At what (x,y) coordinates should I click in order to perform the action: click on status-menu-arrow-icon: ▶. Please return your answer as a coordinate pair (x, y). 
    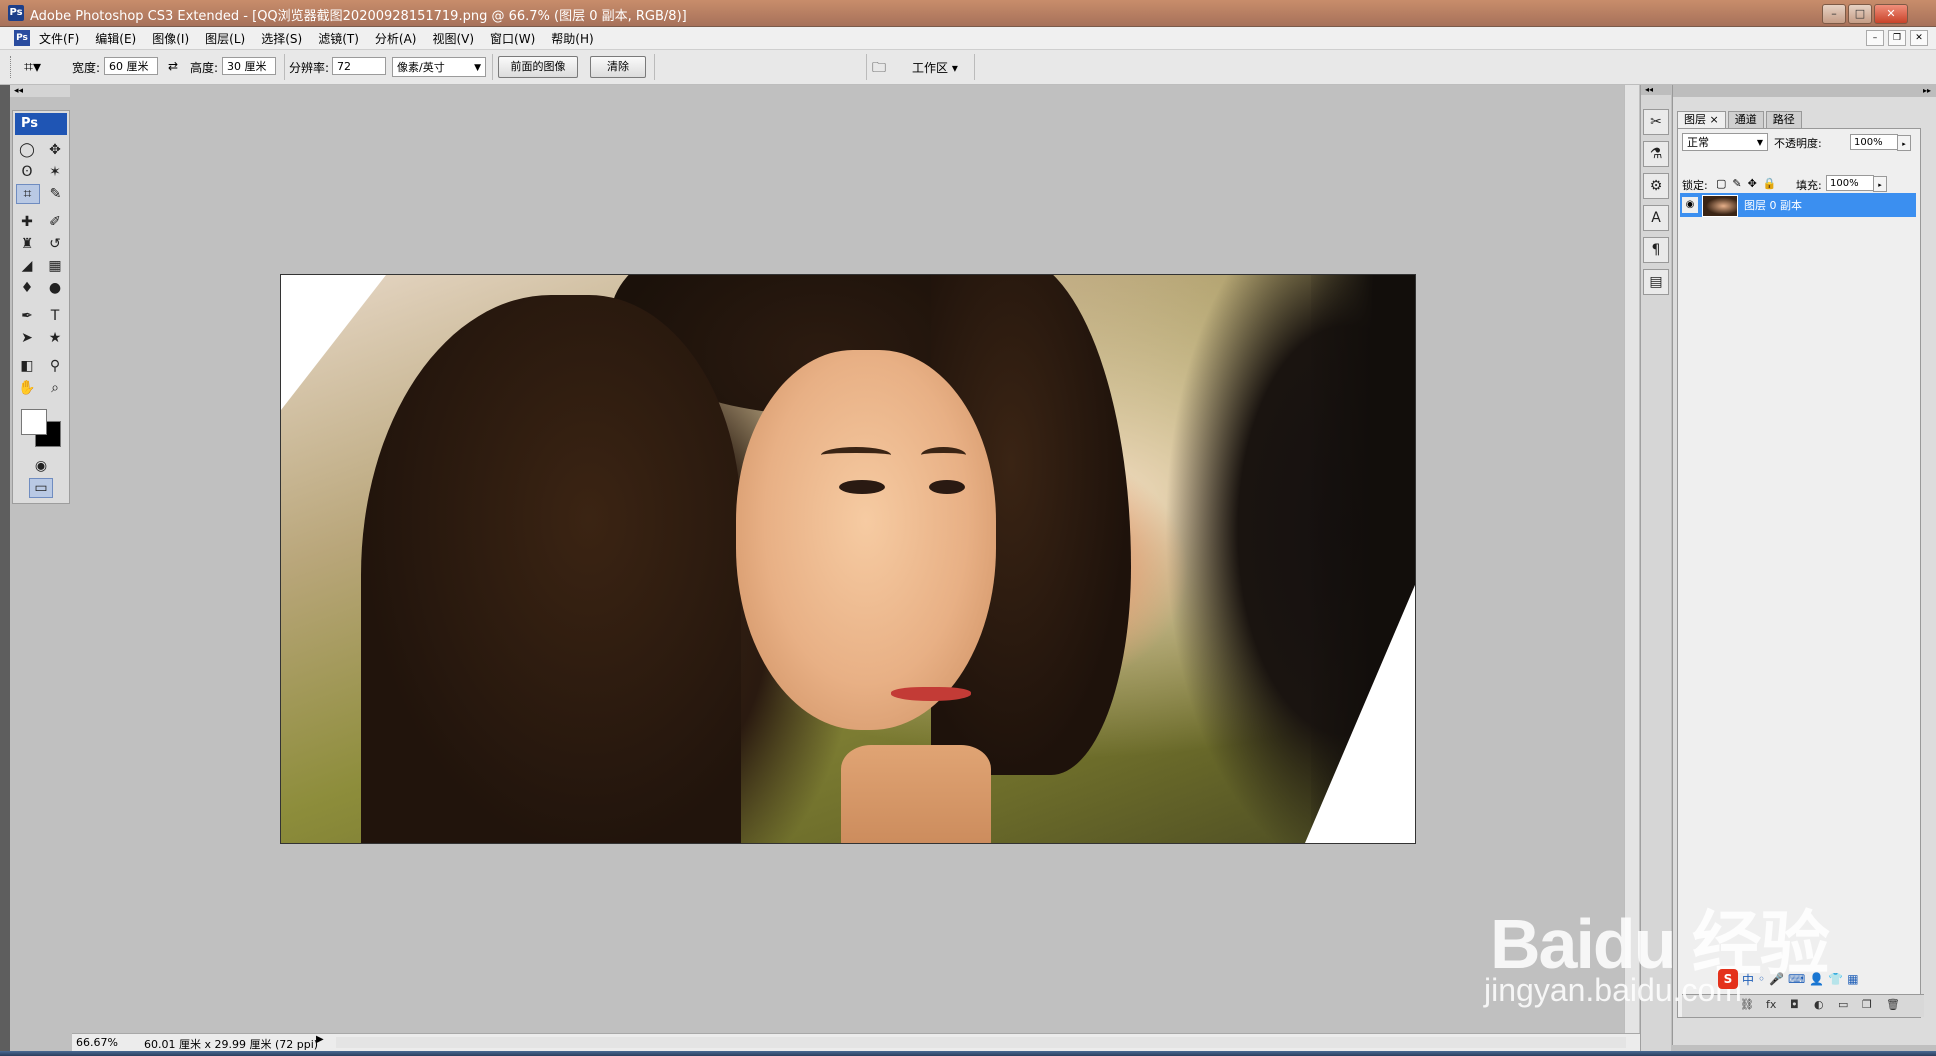
    Looking at the image, I should click on (321, 1039).